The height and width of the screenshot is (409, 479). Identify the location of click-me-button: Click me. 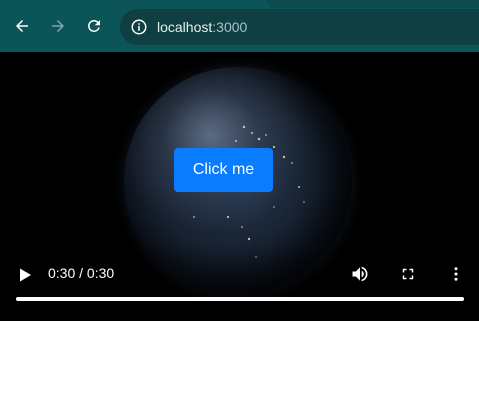
(223, 170).